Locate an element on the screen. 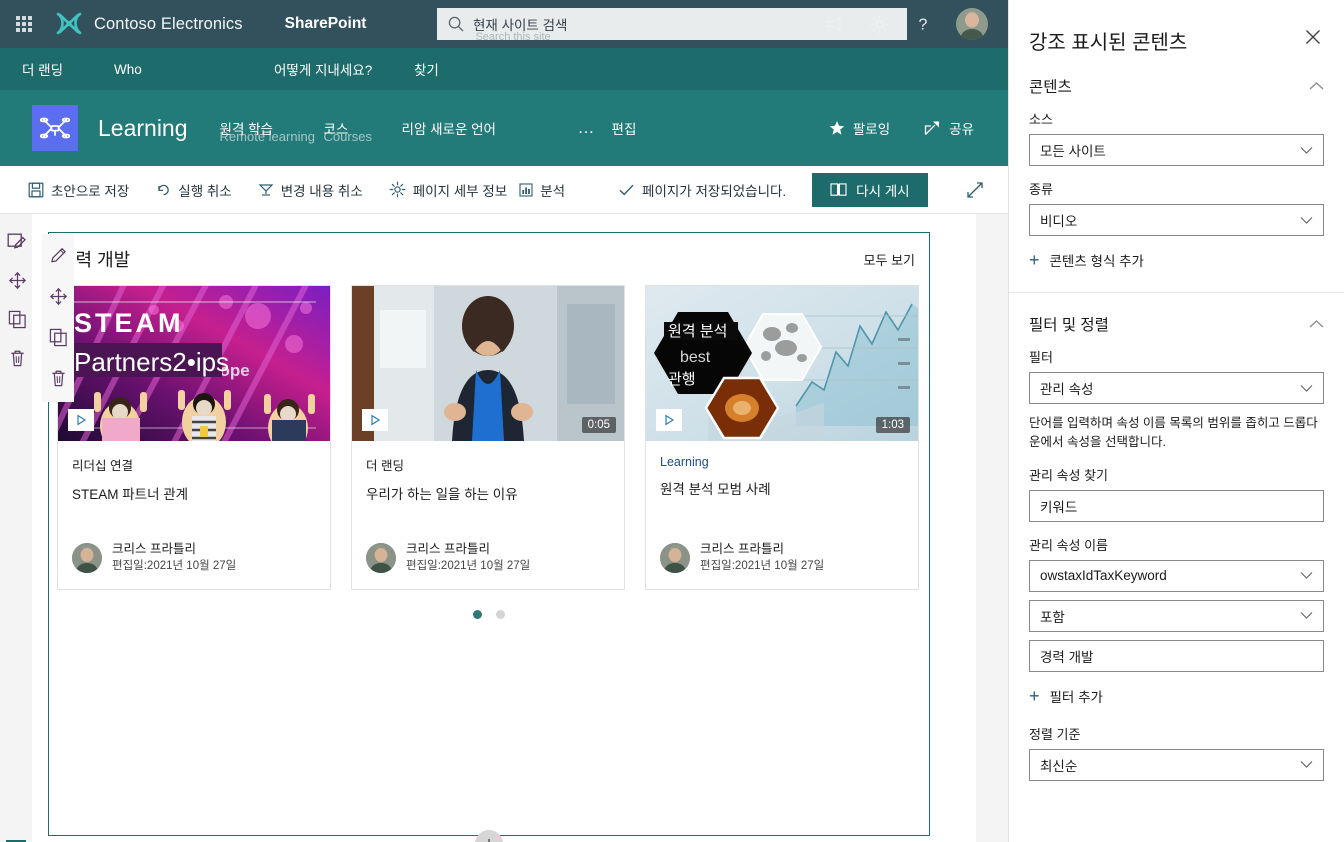  card-thumbnail-speaker: 0:05 is located at coordinates (488, 363).